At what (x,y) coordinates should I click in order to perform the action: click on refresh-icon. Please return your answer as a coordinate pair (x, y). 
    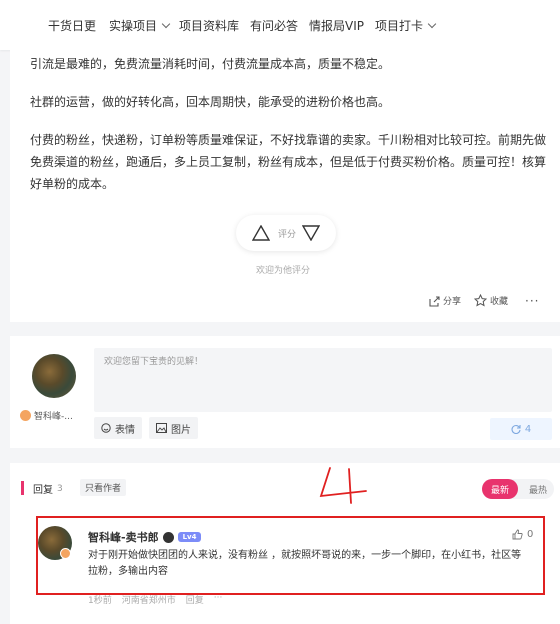
    Looking at the image, I should click on (516, 429).